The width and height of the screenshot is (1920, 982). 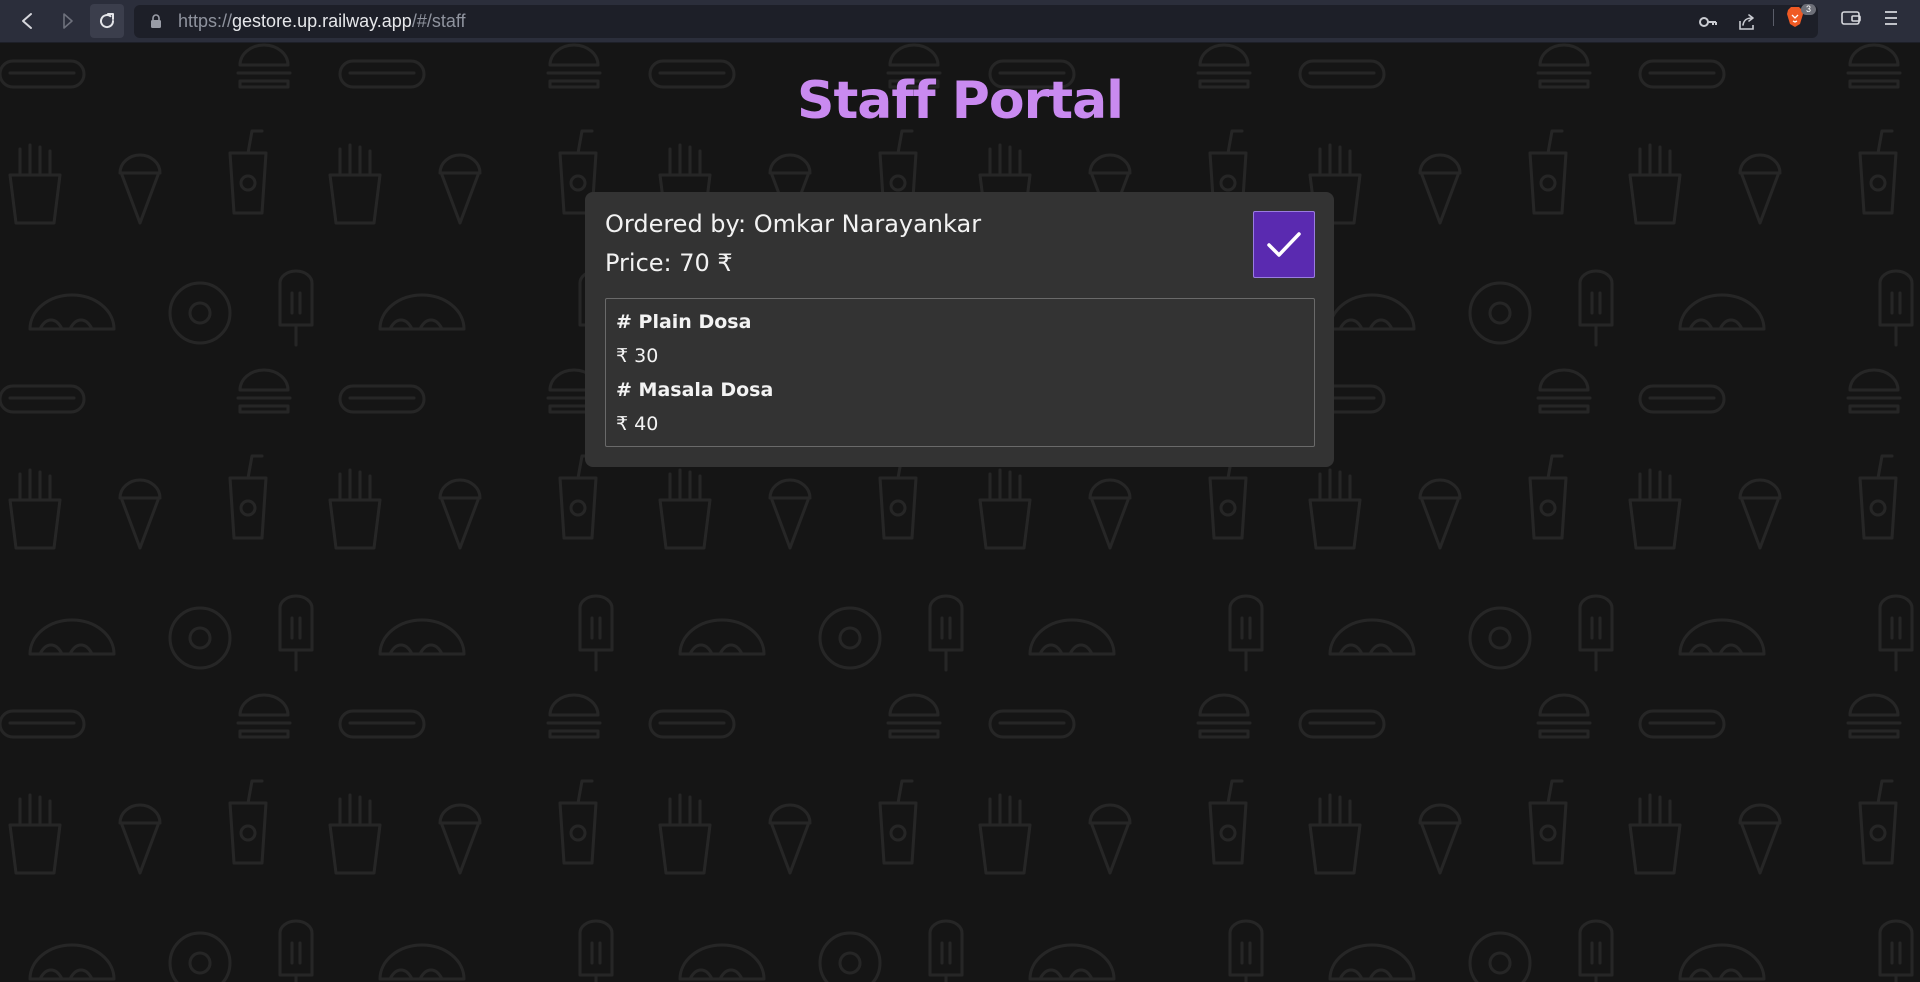 What do you see at coordinates (1891, 18) in the screenshot?
I see `menu-icon` at bounding box center [1891, 18].